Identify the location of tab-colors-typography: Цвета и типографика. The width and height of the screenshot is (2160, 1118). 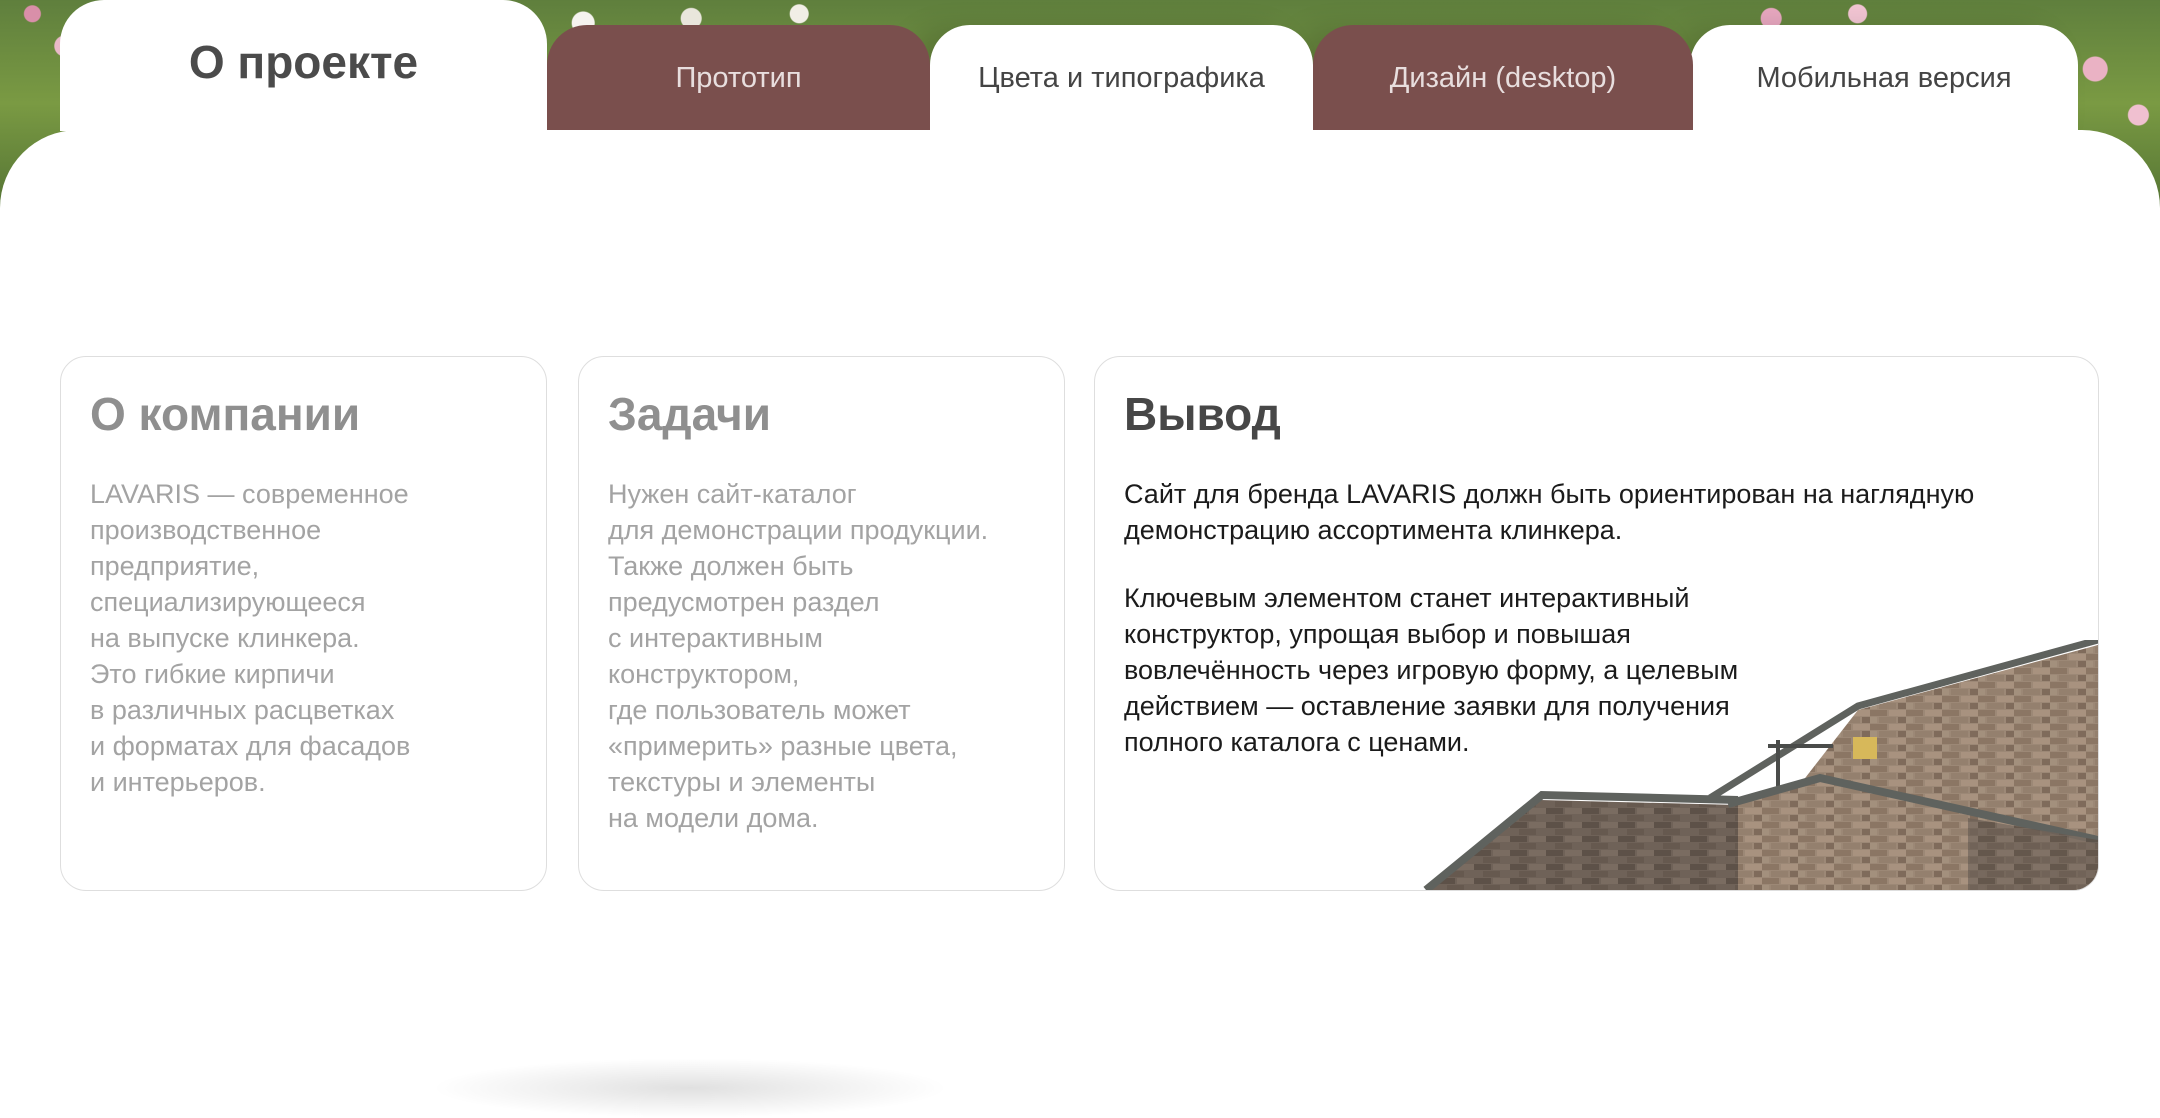
(1121, 78).